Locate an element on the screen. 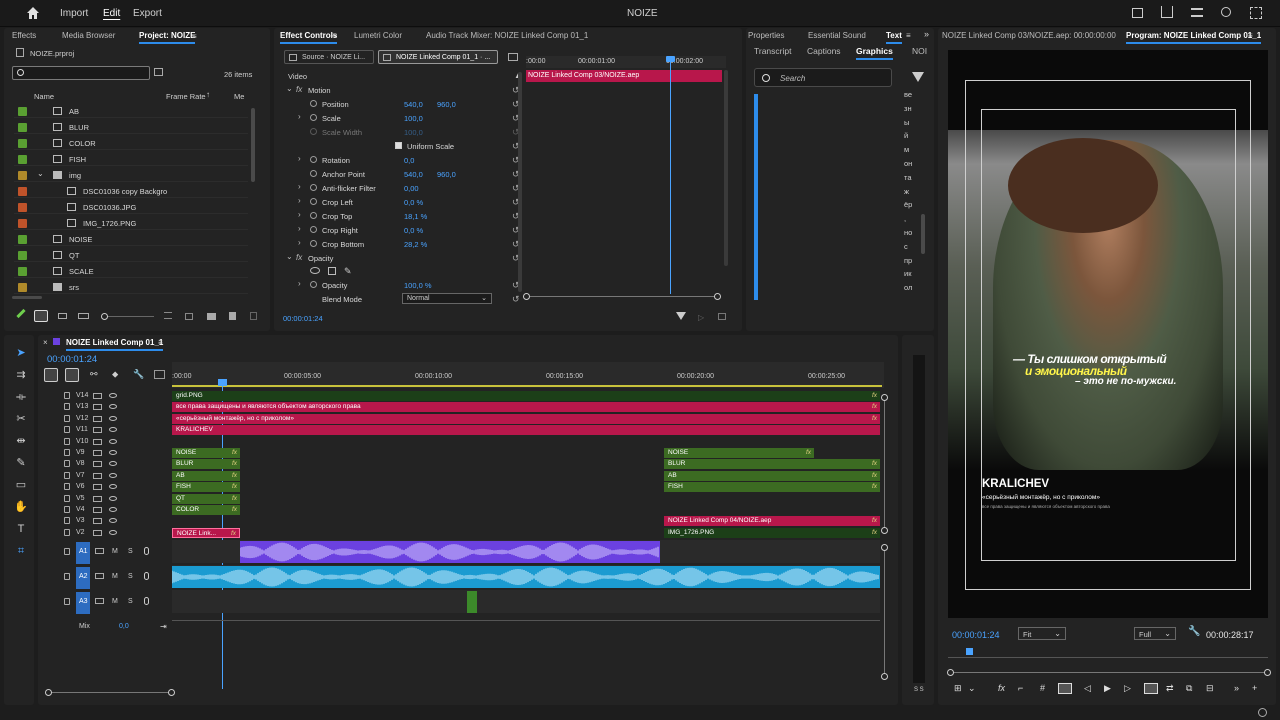 Image resolution: width=1280 pixels, height=720 pixels. tab-essential-sound: Essential Sound is located at coordinates (837, 35).